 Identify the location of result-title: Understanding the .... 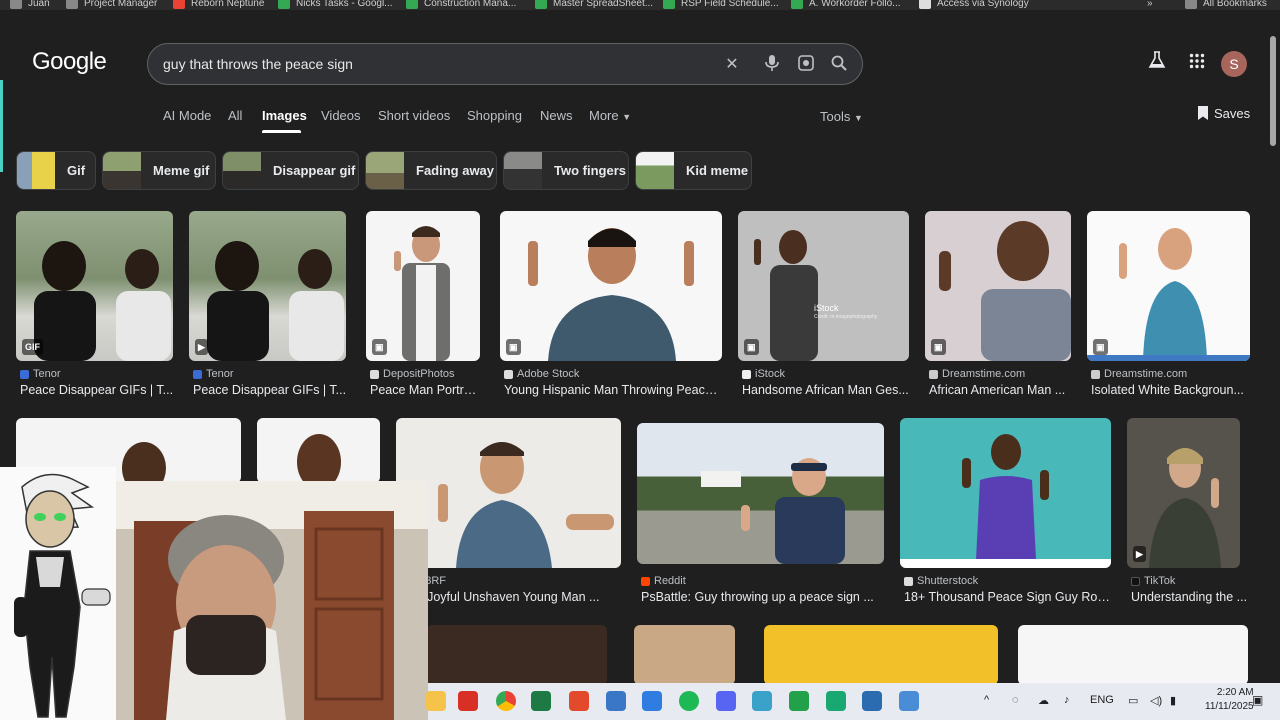
(1190, 597).